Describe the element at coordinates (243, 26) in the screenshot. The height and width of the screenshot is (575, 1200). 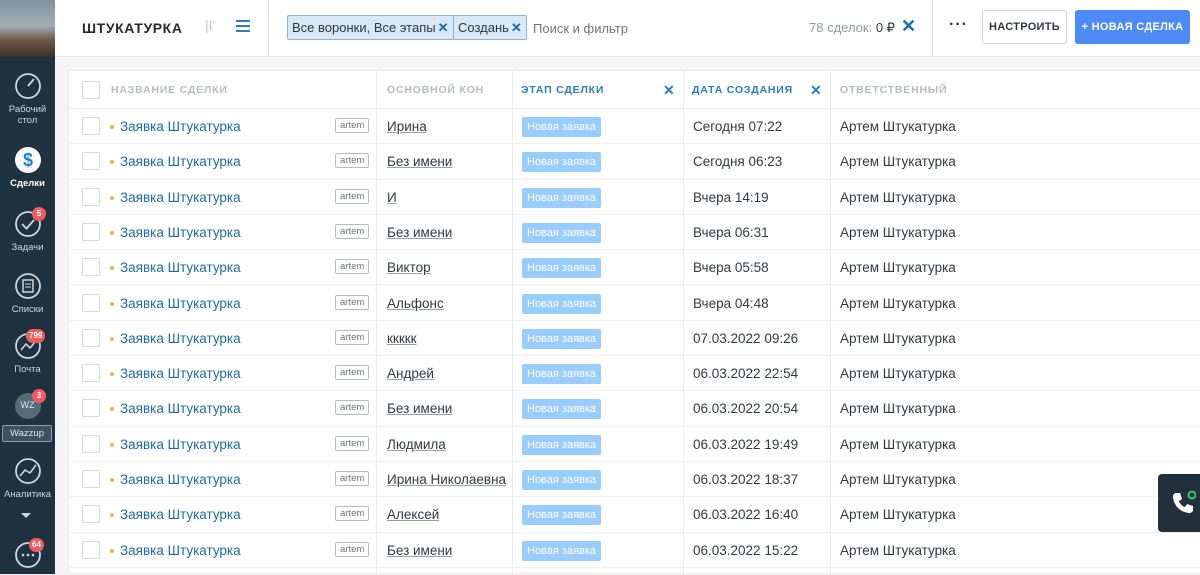
I see `list-view-icon` at that location.